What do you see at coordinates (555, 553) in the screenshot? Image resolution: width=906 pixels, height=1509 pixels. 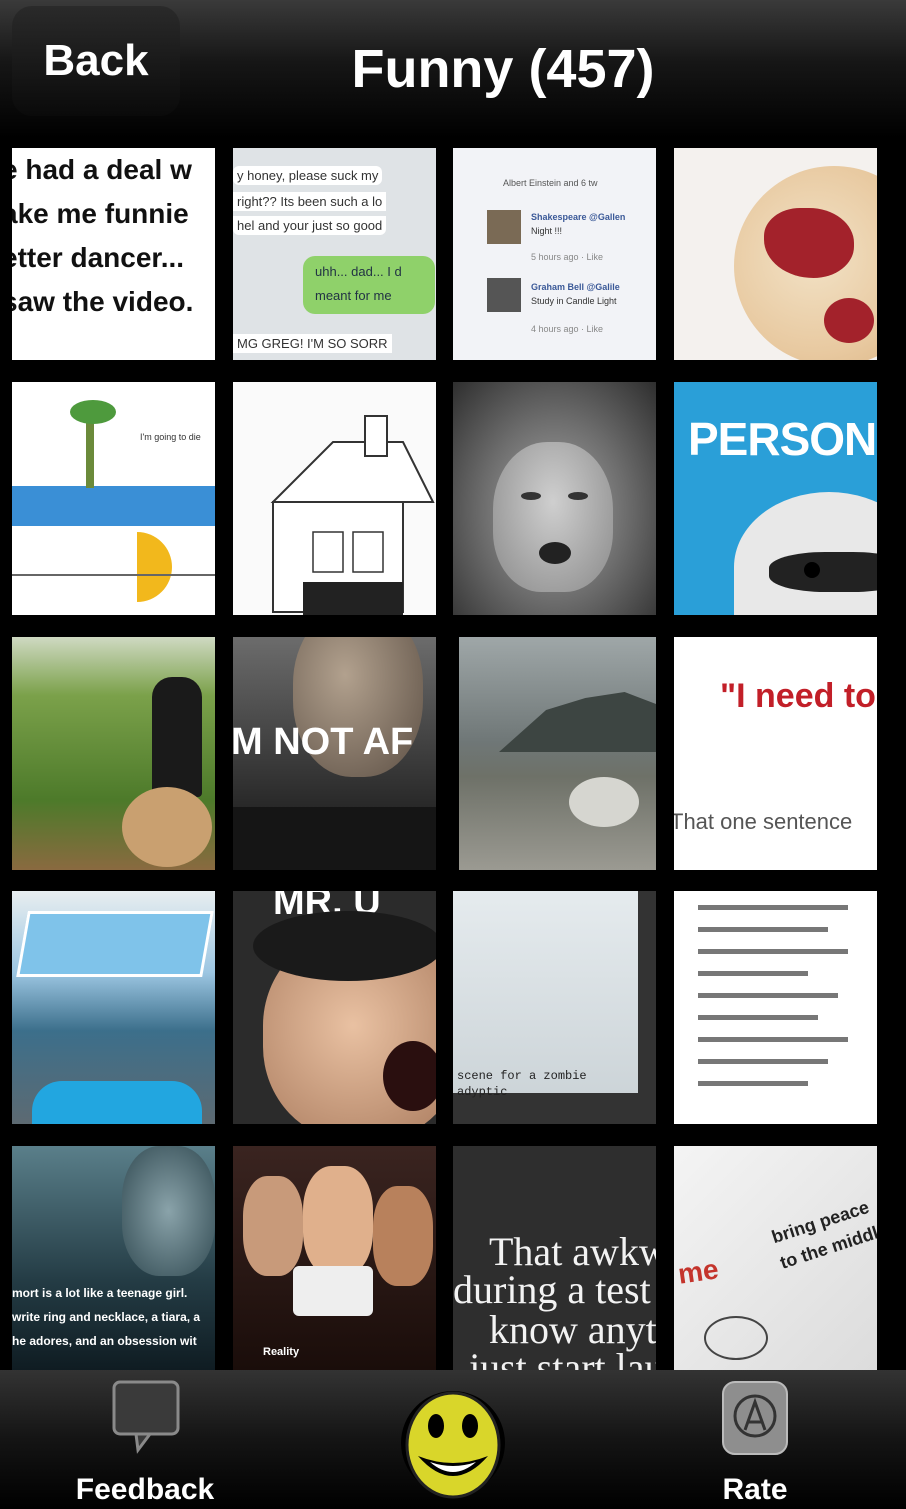 I see `dog-nose` at bounding box center [555, 553].